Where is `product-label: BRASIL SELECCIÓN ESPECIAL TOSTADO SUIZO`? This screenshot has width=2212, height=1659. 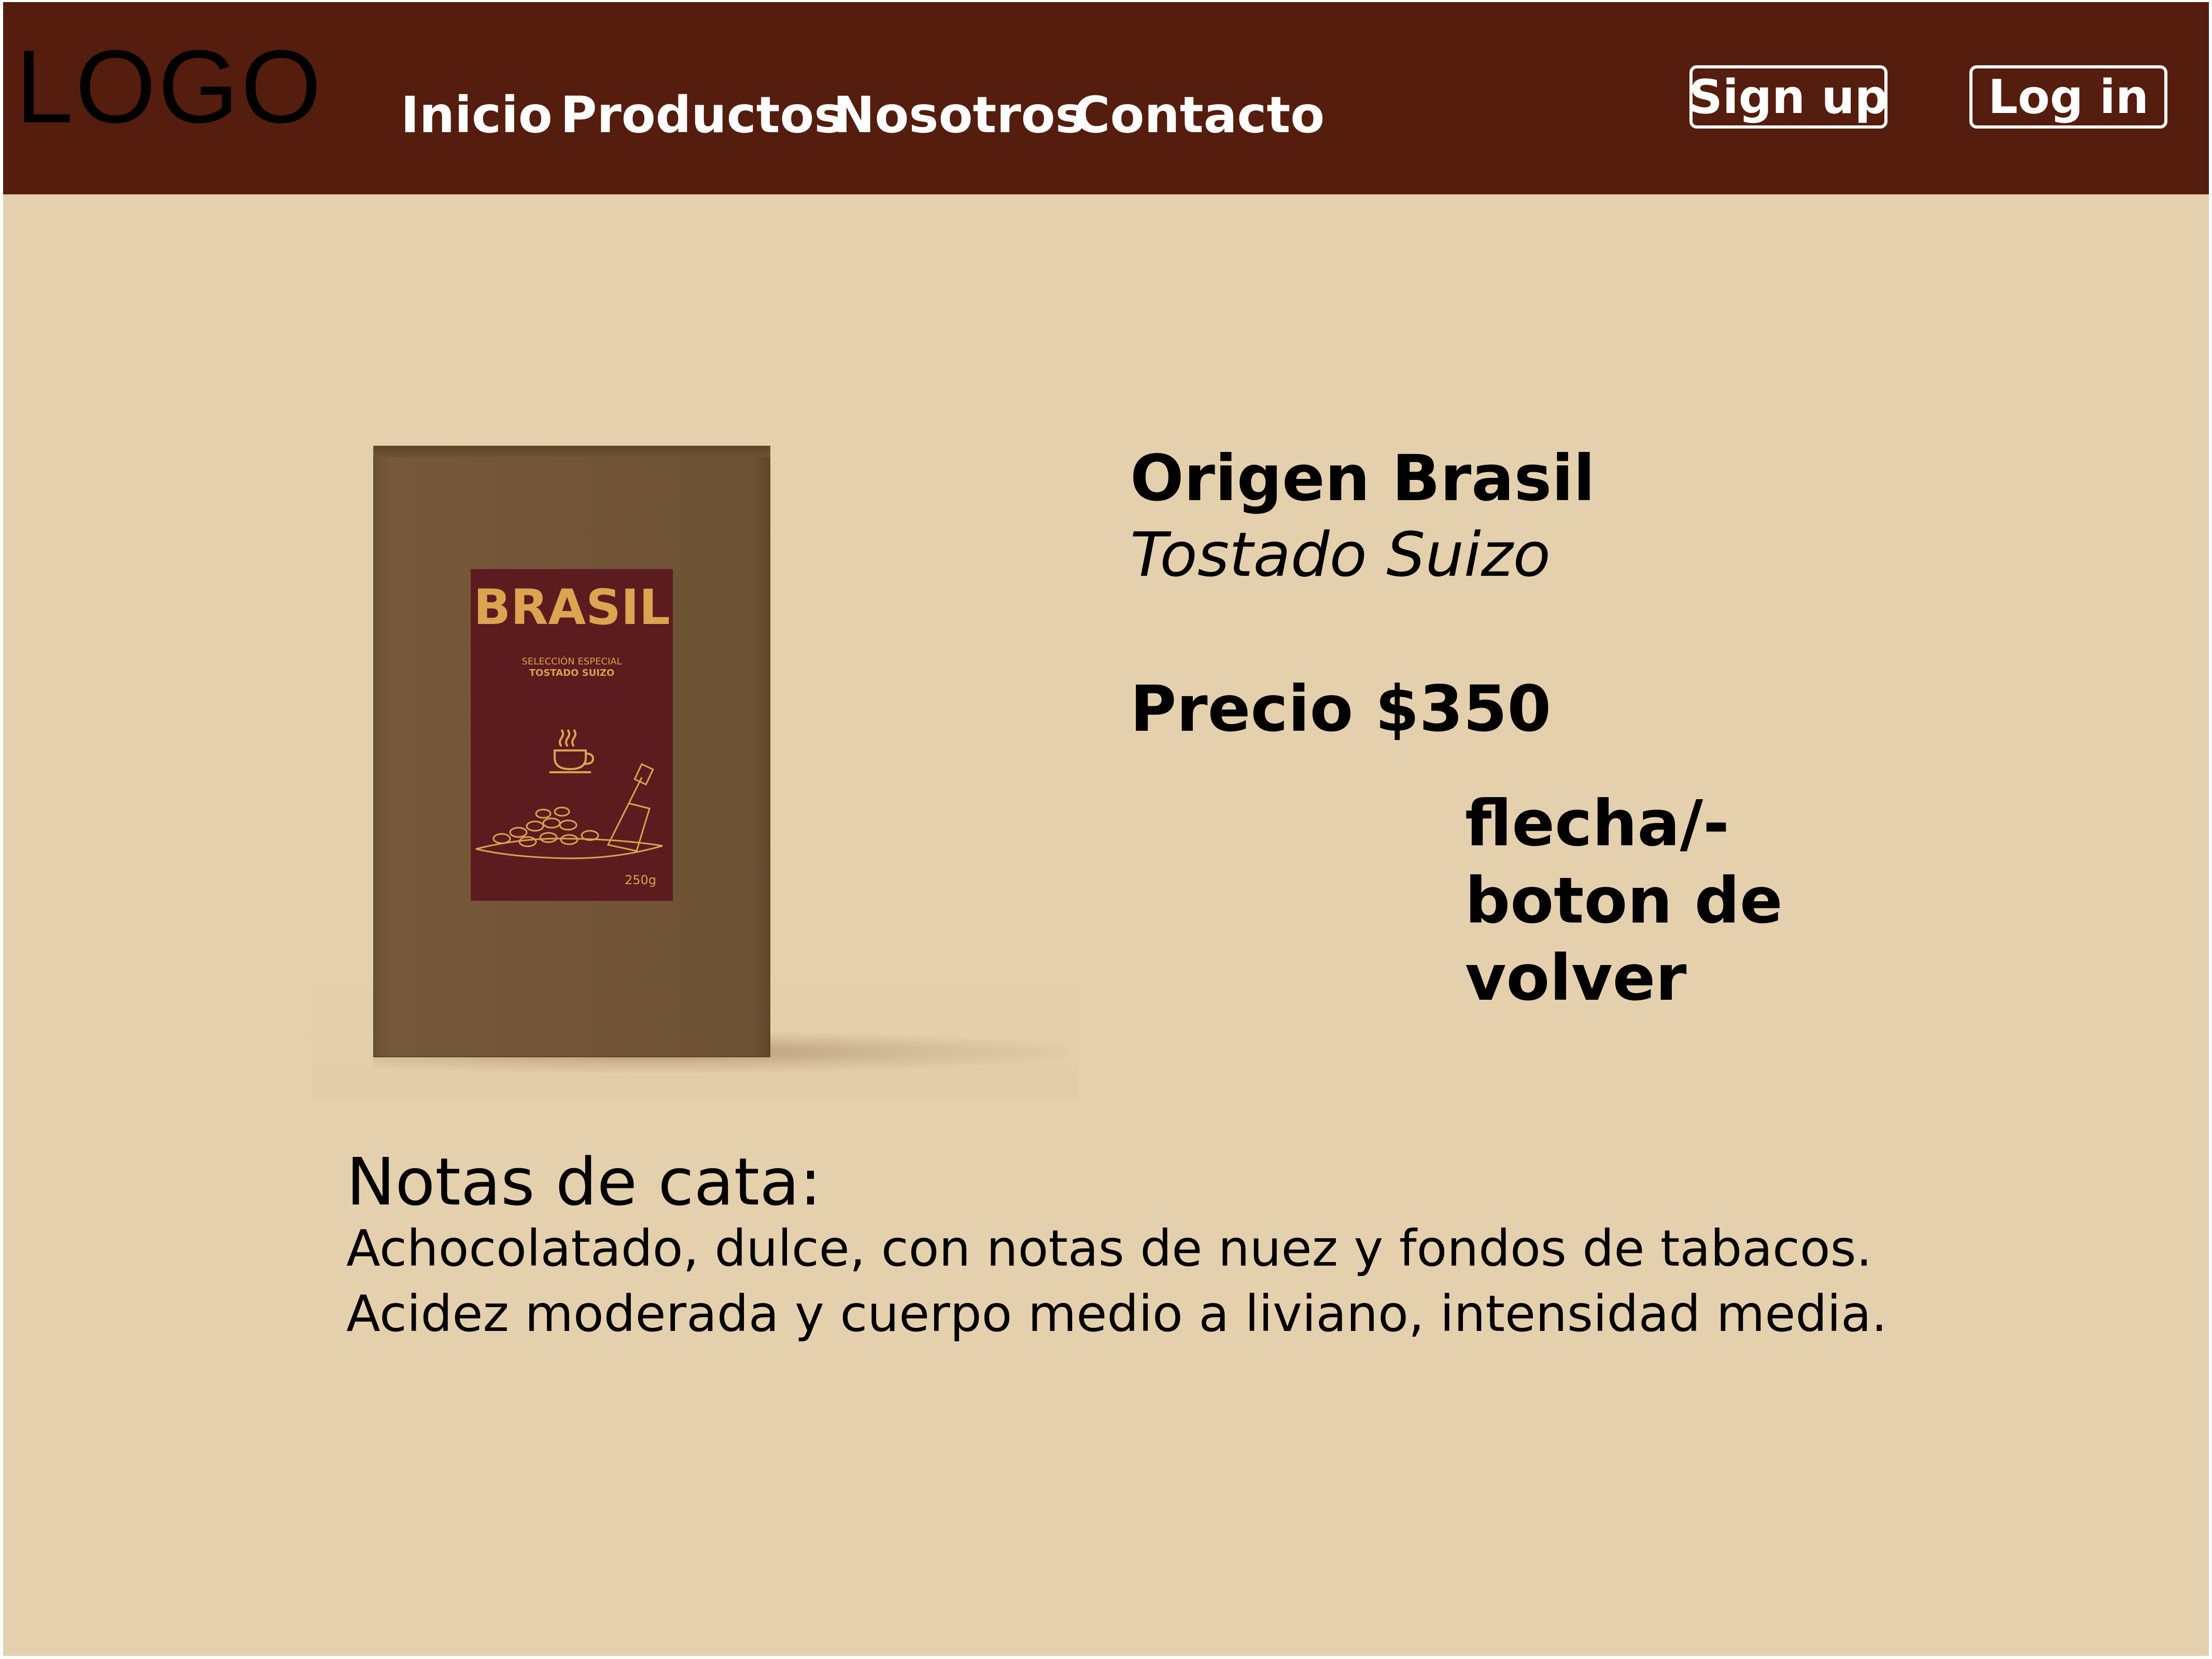
product-label: BRASIL SELECCIÓN ESPECIAL TOSTADO SUIZO is located at coordinates (572, 735).